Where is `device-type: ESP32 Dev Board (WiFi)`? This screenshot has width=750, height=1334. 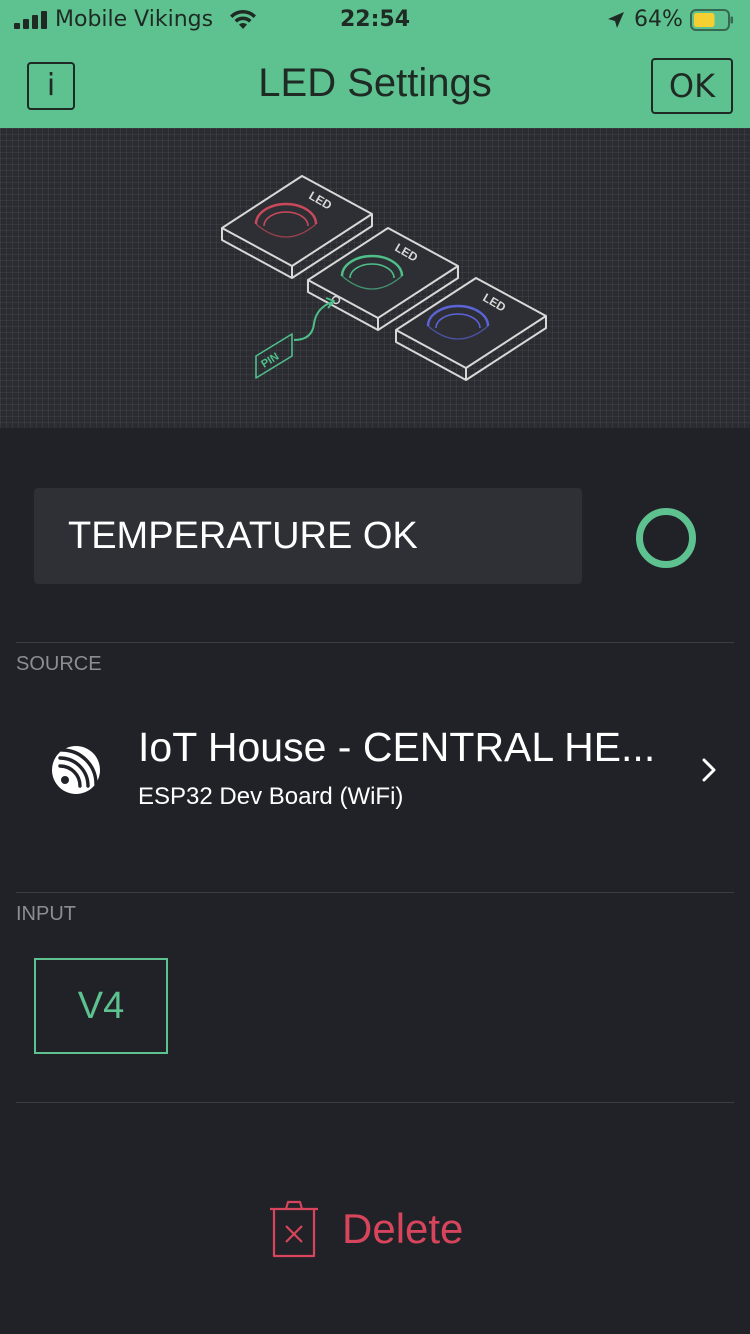
device-type: ESP32 Dev Board (WiFi) is located at coordinates (271, 796).